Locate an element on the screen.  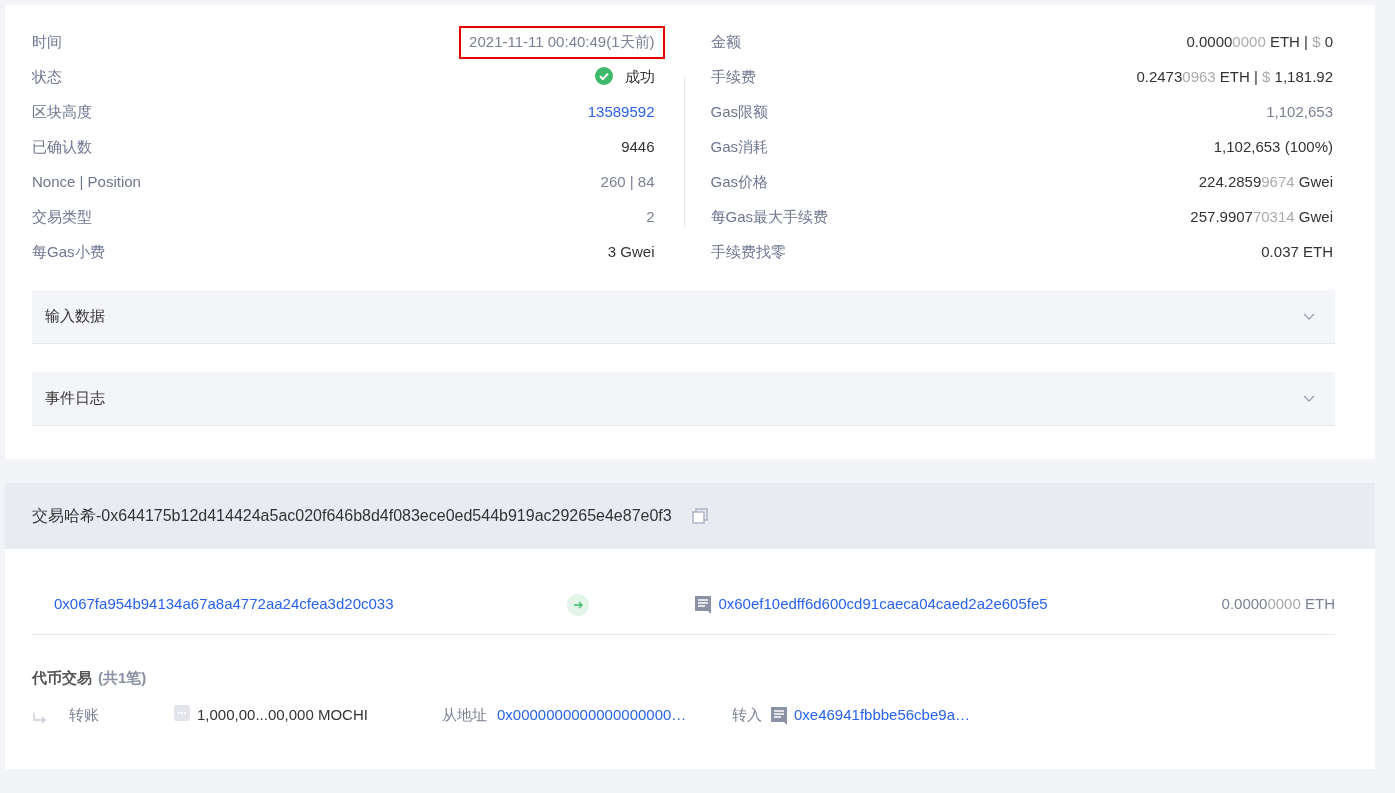
transaction-hash: 交易哈希-0x644175b12d414424a5ac020f646b8d4f083ece0ed544b919ac29265e4e87e0f3 is located at coordinates (352, 516).